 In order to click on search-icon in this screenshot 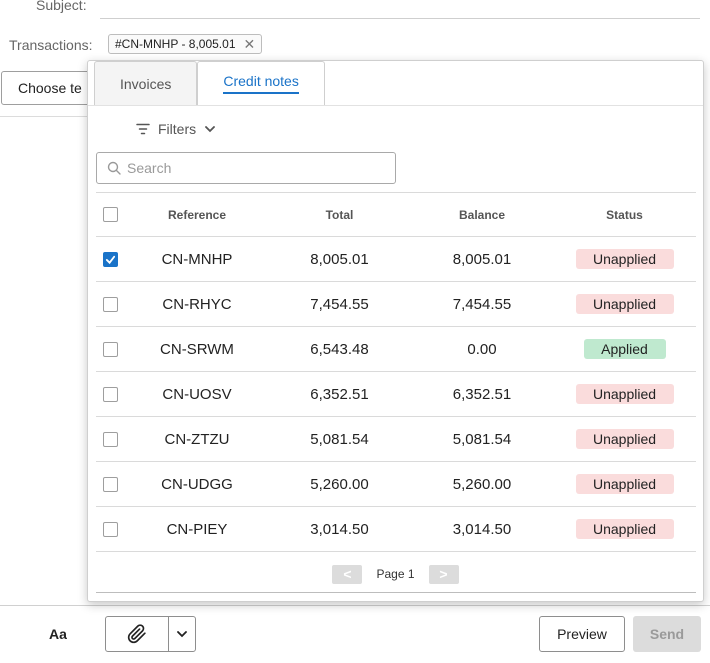, I will do `click(114, 168)`.